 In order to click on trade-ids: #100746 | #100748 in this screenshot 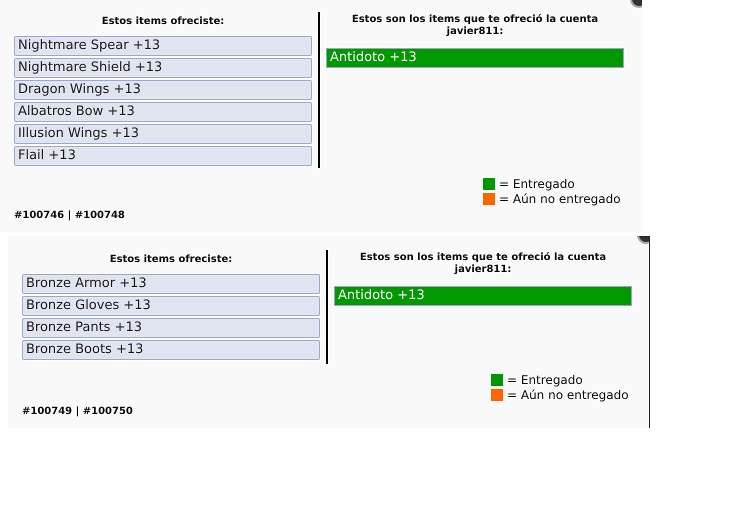, I will do `click(70, 216)`.